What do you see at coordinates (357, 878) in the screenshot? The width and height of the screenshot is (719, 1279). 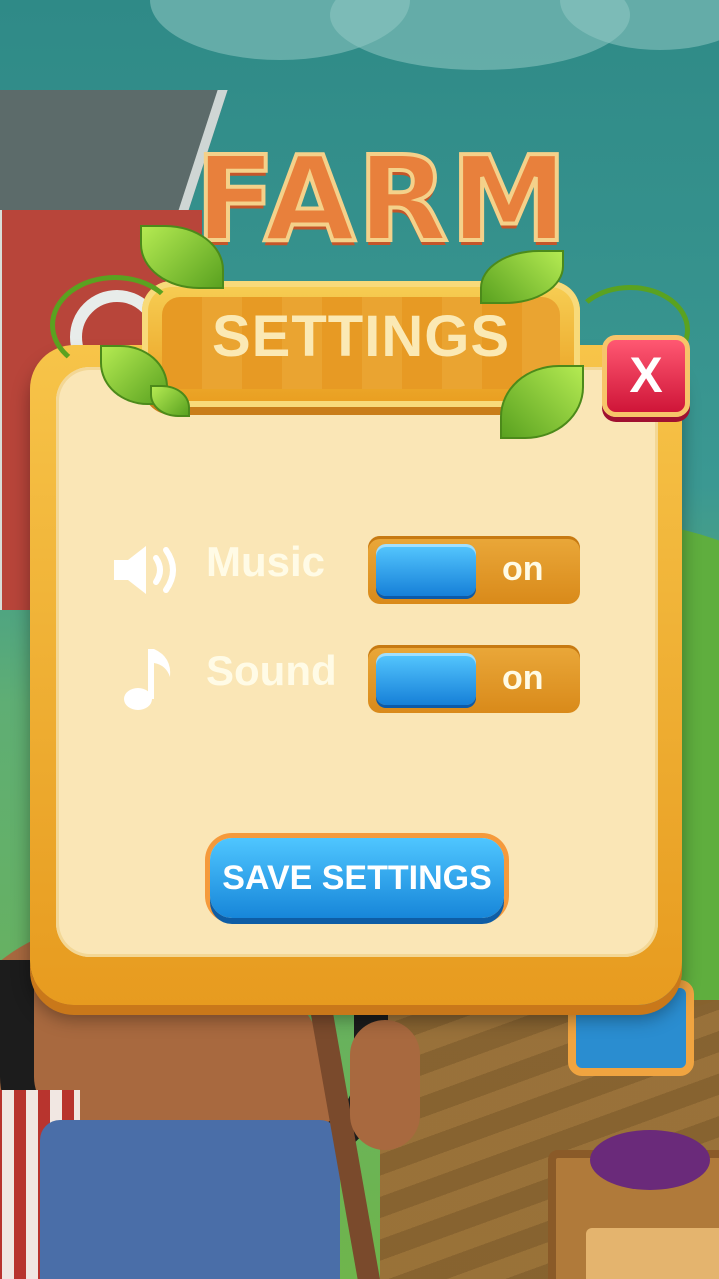 I see `save-settings-button: SAVE SETTINGS` at bounding box center [357, 878].